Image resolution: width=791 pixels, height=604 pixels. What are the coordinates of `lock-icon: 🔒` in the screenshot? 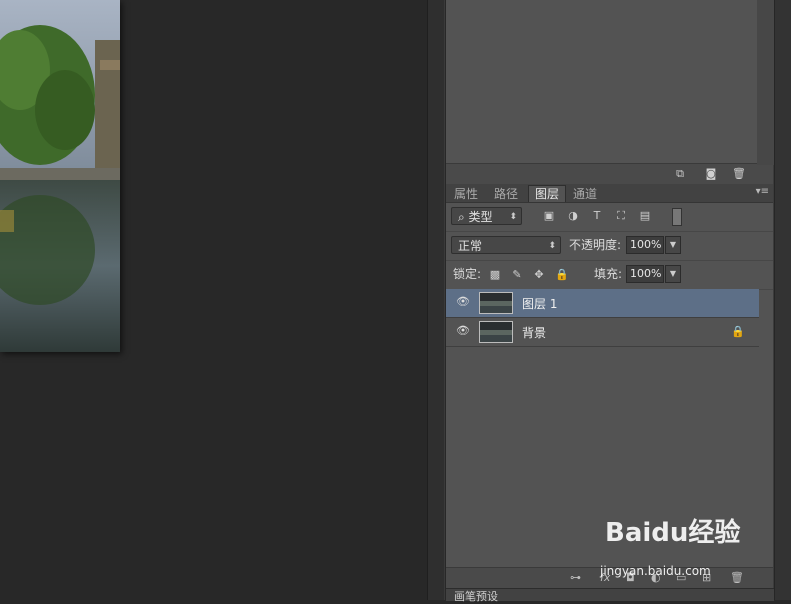 It's located at (738, 331).